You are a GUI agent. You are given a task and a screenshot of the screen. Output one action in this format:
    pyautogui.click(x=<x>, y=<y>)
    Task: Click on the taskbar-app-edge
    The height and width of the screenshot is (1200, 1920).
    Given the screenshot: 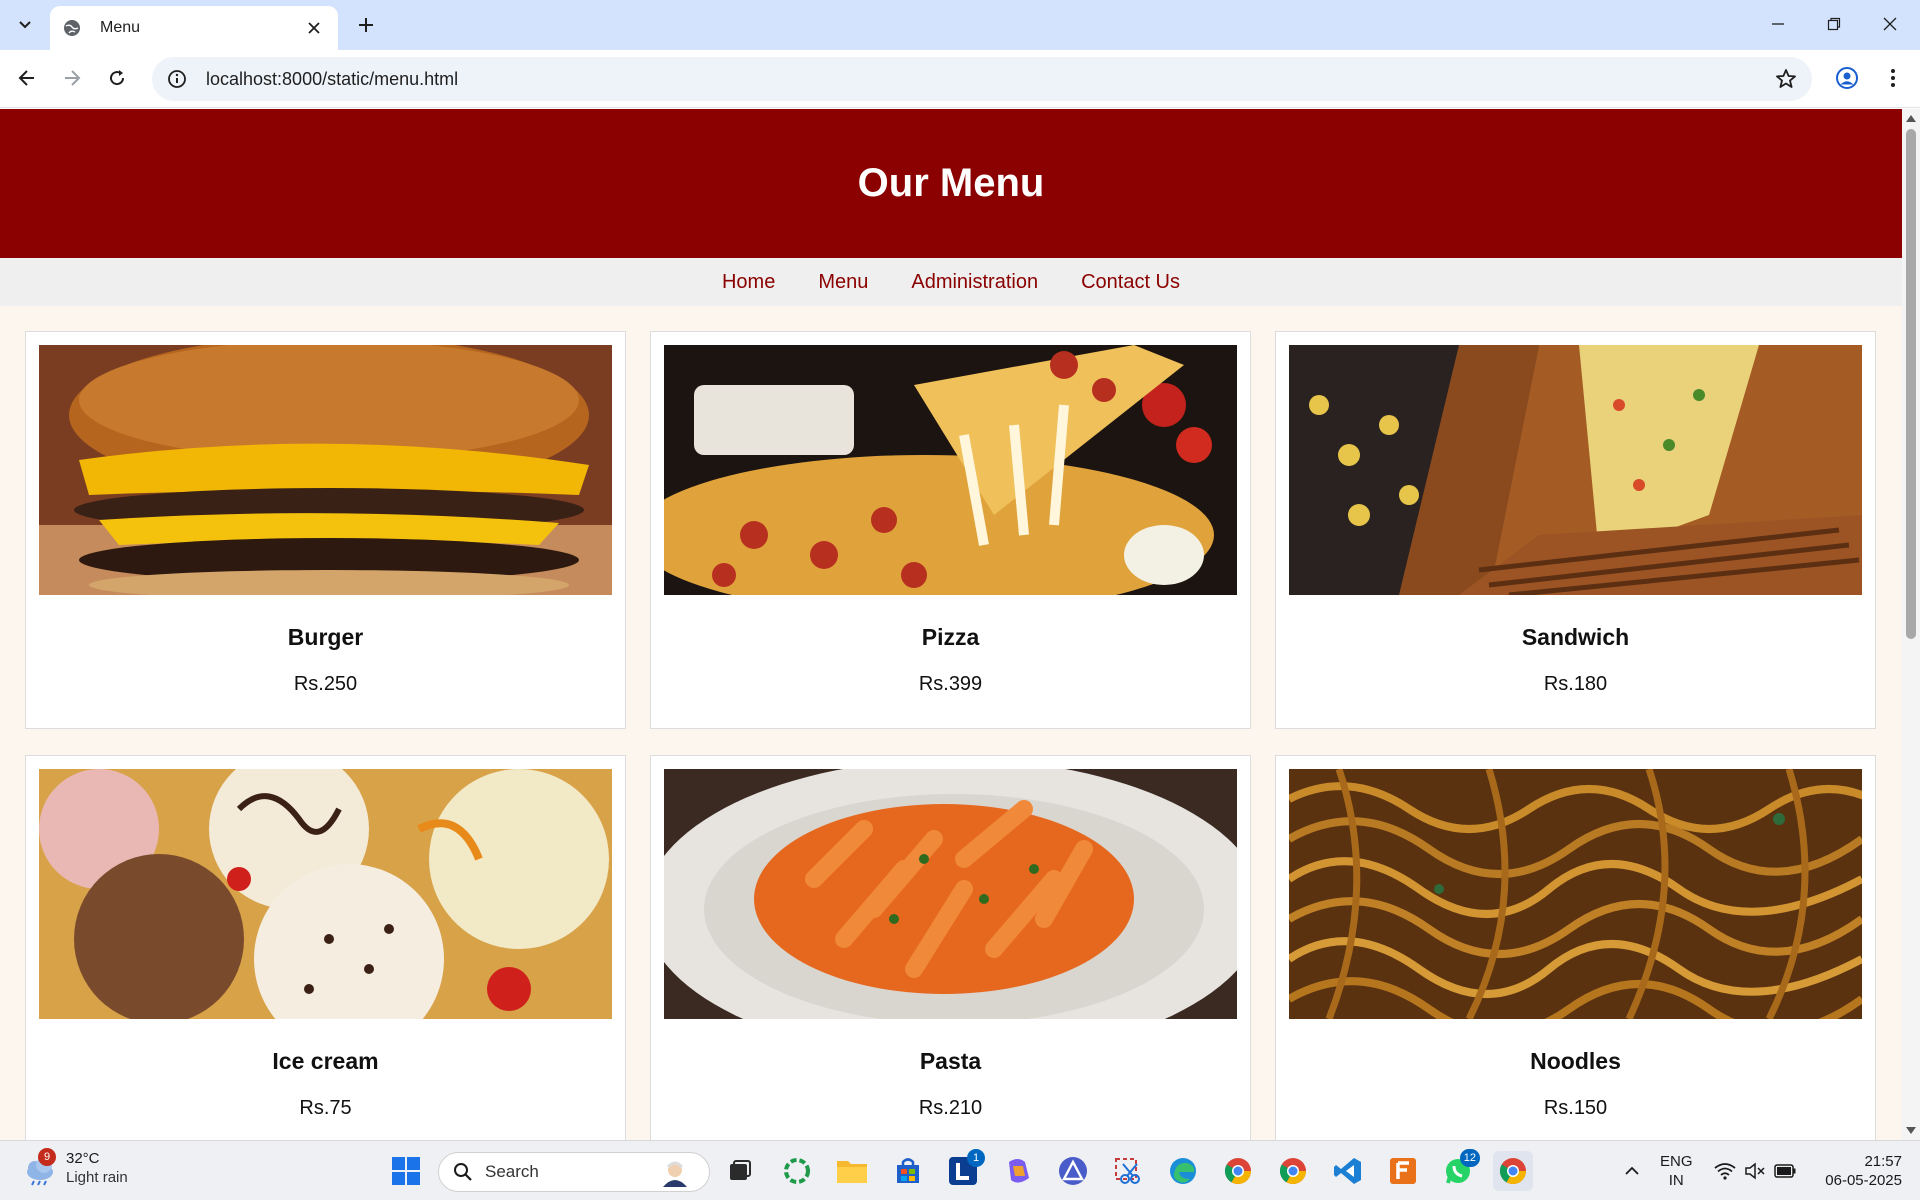 What is the action you would take?
    pyautogui.click(x=1183, y=1171)
    